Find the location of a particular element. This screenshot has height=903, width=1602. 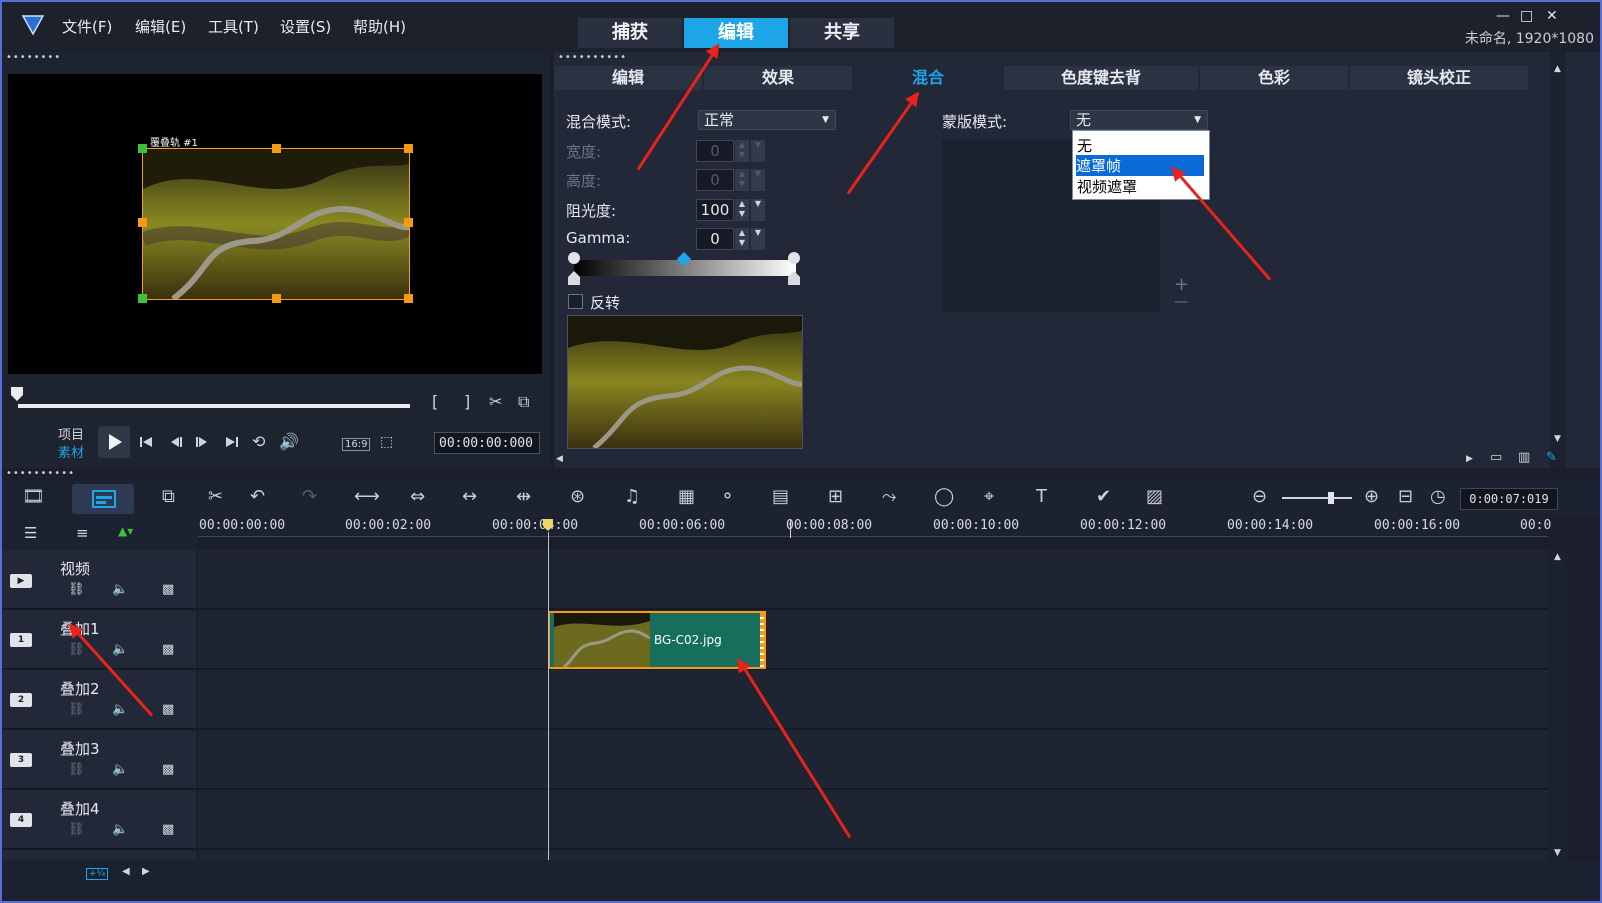

fit-project-icon: ⊟ is located at coordinates (1405, 496).